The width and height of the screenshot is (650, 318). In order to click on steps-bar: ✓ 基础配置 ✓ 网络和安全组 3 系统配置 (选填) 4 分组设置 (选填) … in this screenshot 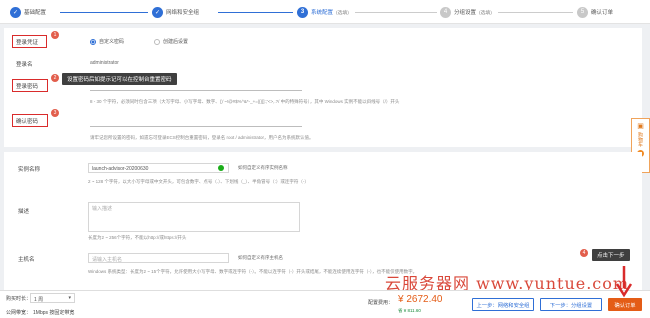, I will do `click(325, 12)`.